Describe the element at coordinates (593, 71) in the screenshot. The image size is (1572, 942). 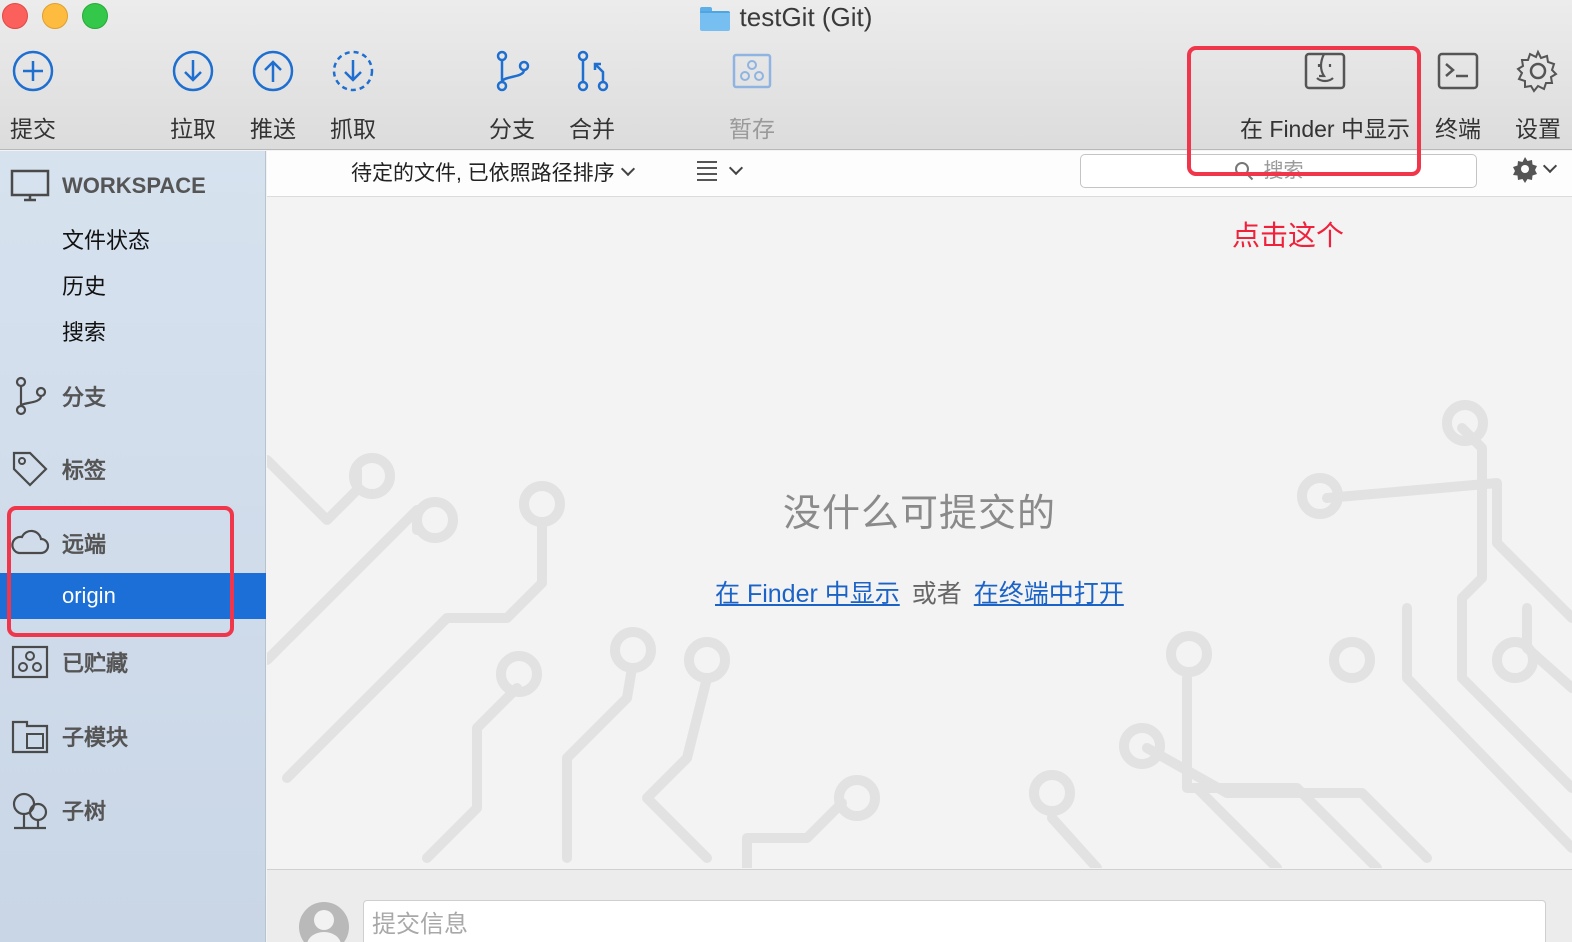
I see `merge-icon` at that location.